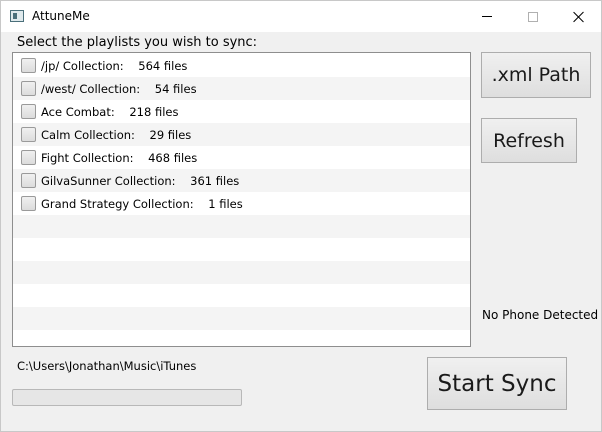 Image resolution: width=602 pixels, height=432 pixels. What do you see at coordinates (140, 180) in the screenshot?
I see `playlist-label: GilvaSunner Collection: 361 files` at bounding box center [140, 180].